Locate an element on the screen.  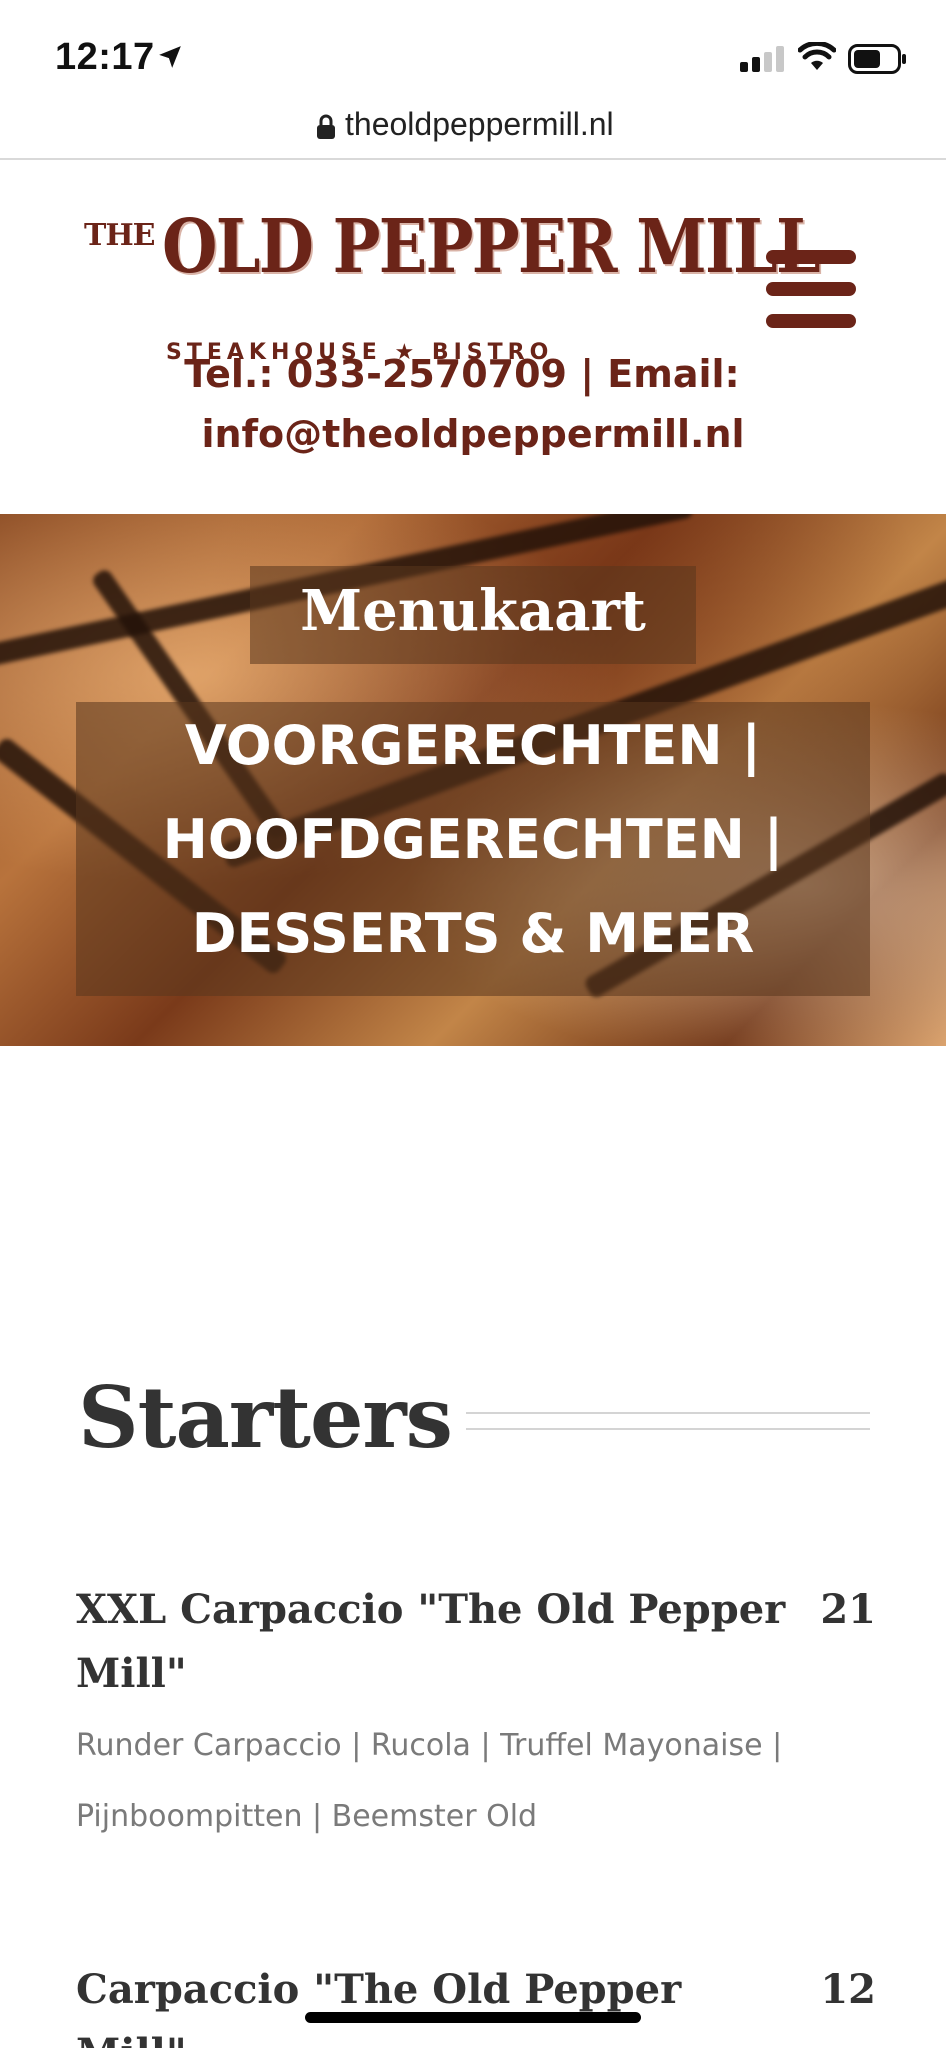
menu-item-name-cont: Mill" is located at coordinates (131, 1673).